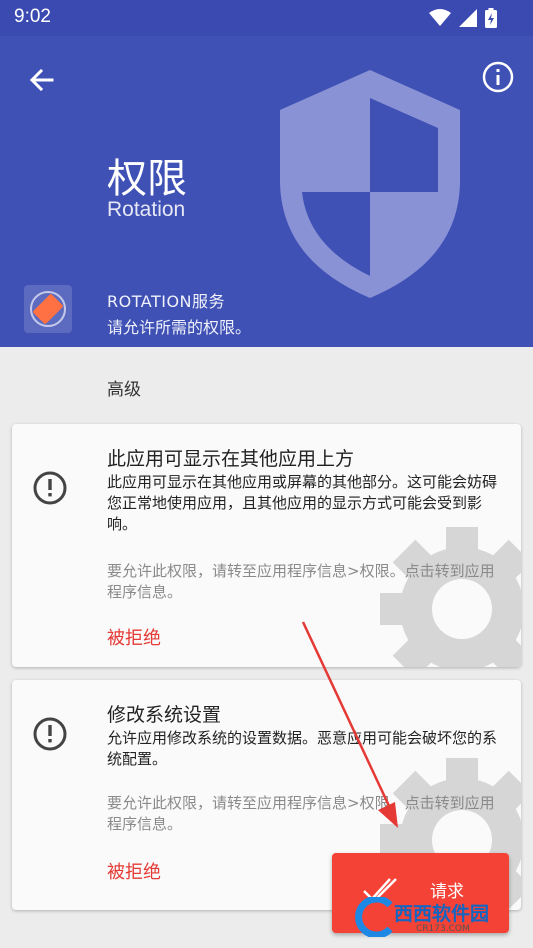 The width and height of the screenshot is (533, 948). I want to click on watermark-brand: 西西软件园, so click(442, 914).